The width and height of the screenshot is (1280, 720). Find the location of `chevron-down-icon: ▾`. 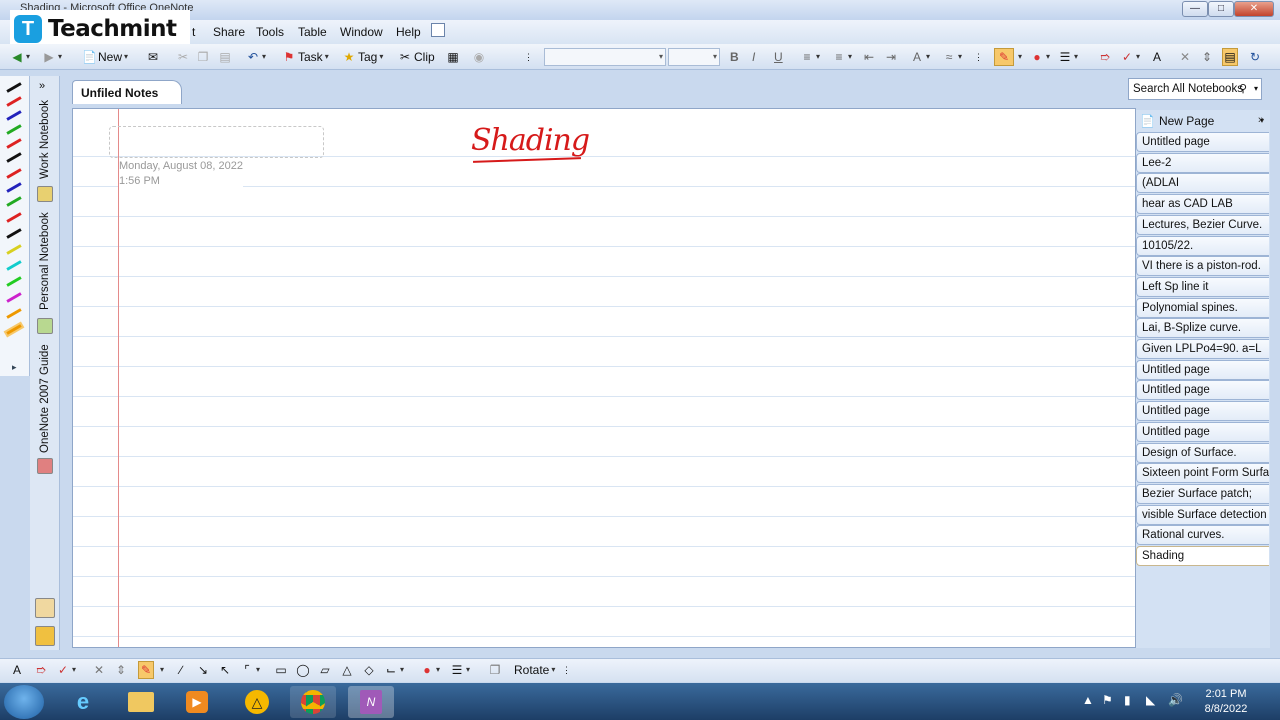

chevron-down-icon: ▾ is located at coordinates (1256, 88).